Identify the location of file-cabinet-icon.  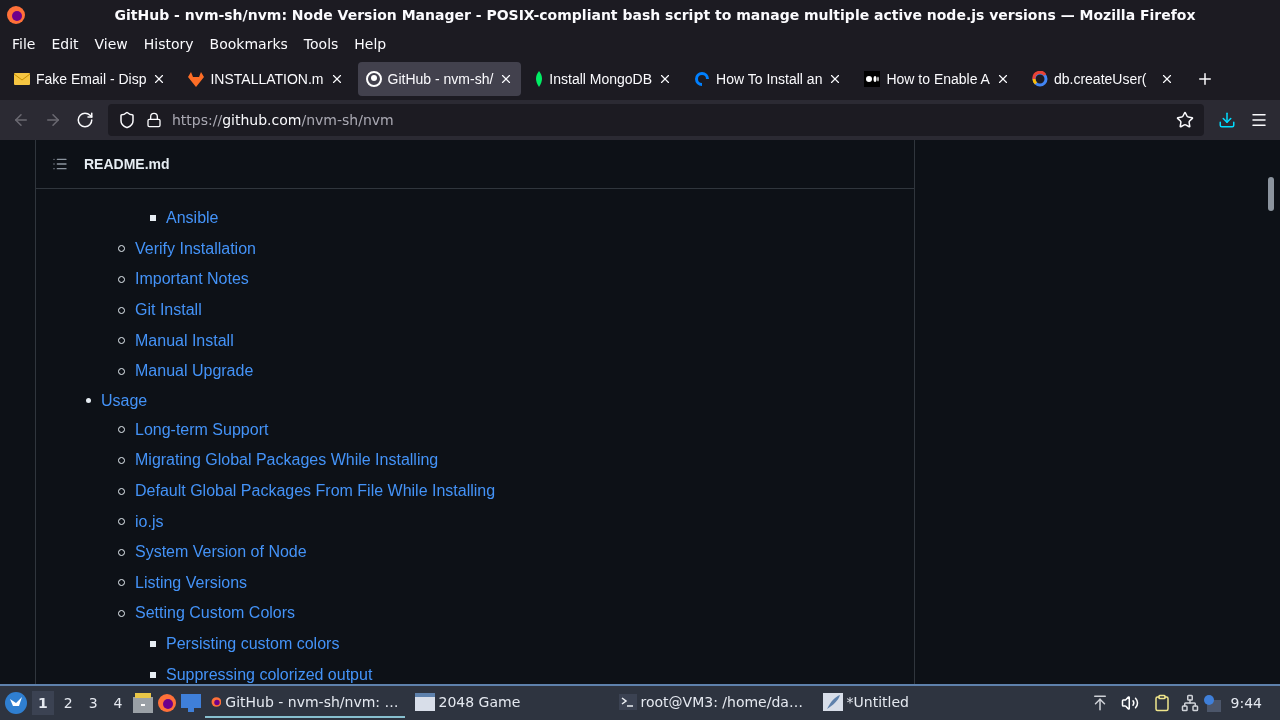
(142, 703).